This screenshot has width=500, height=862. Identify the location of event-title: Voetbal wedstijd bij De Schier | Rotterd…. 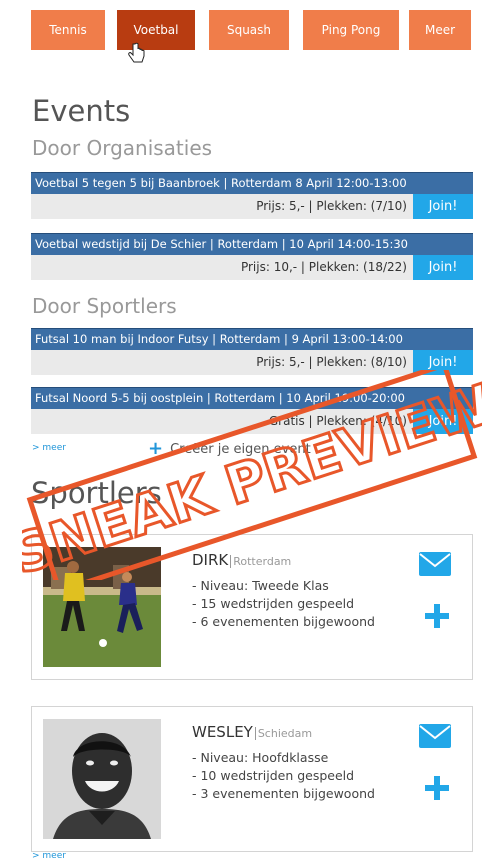
(252, 244).